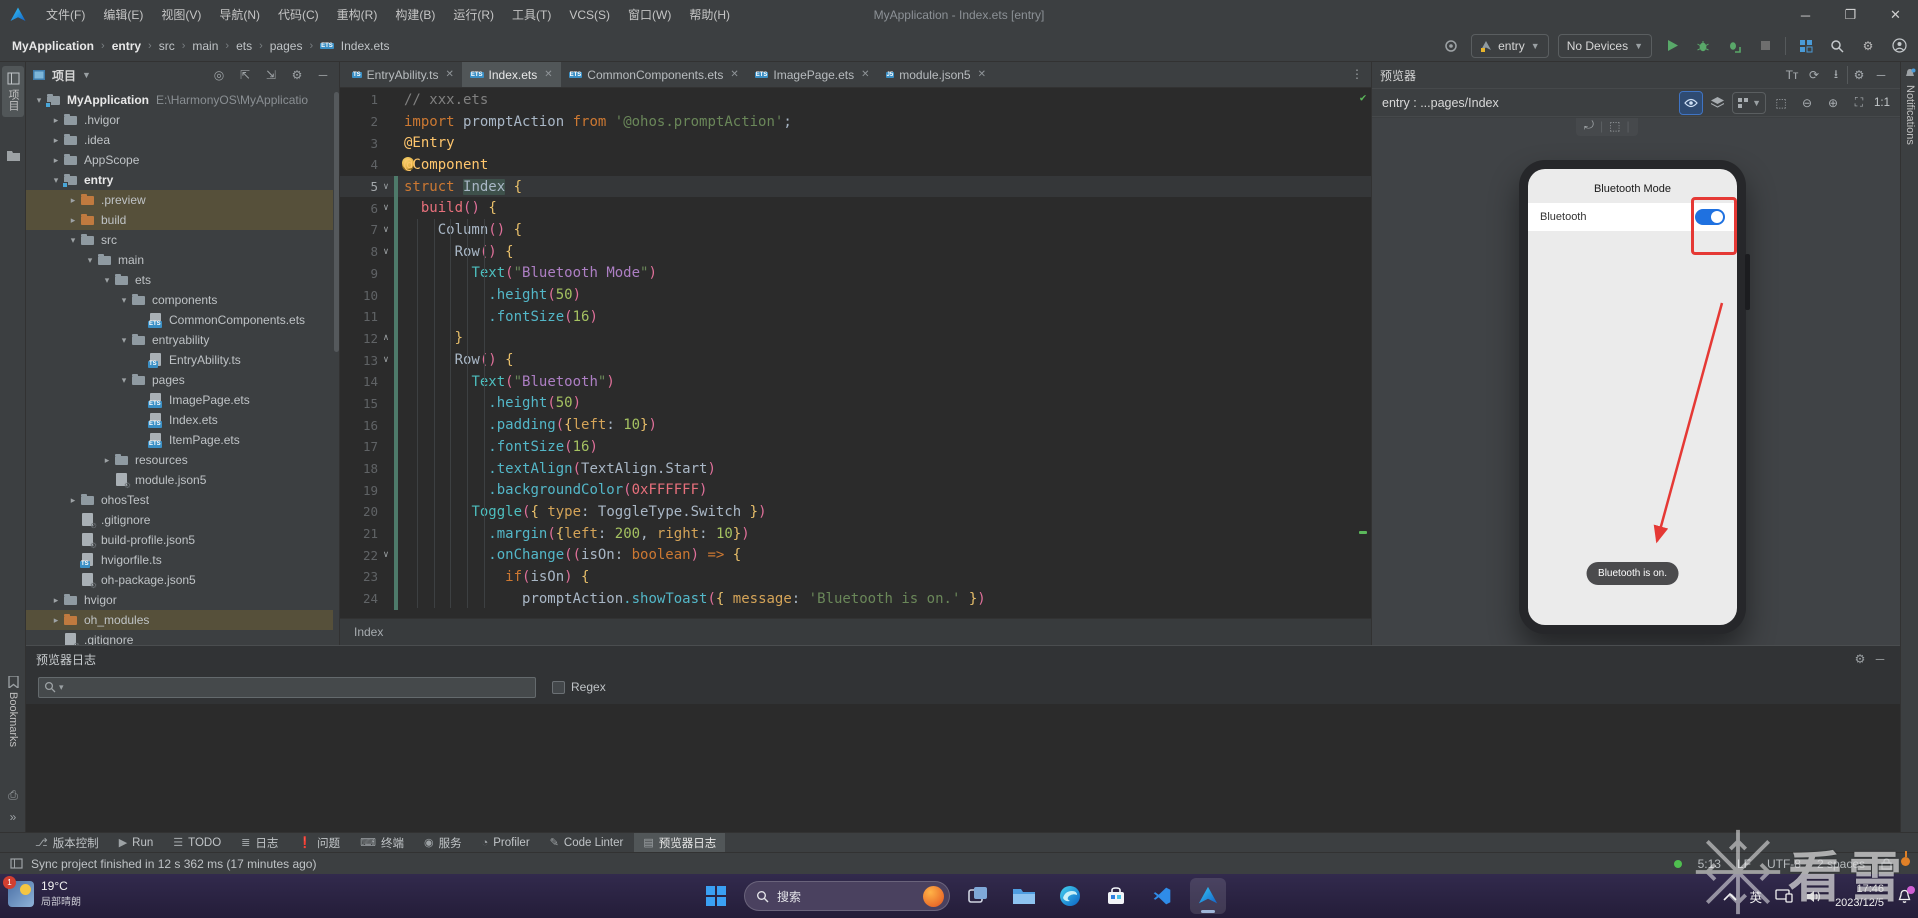 This screenshot has height=918, width=1918. Describe the element at coordinates (13, 91) in the screenshot. I see `sidebar-tab-project: 项目` at that location.